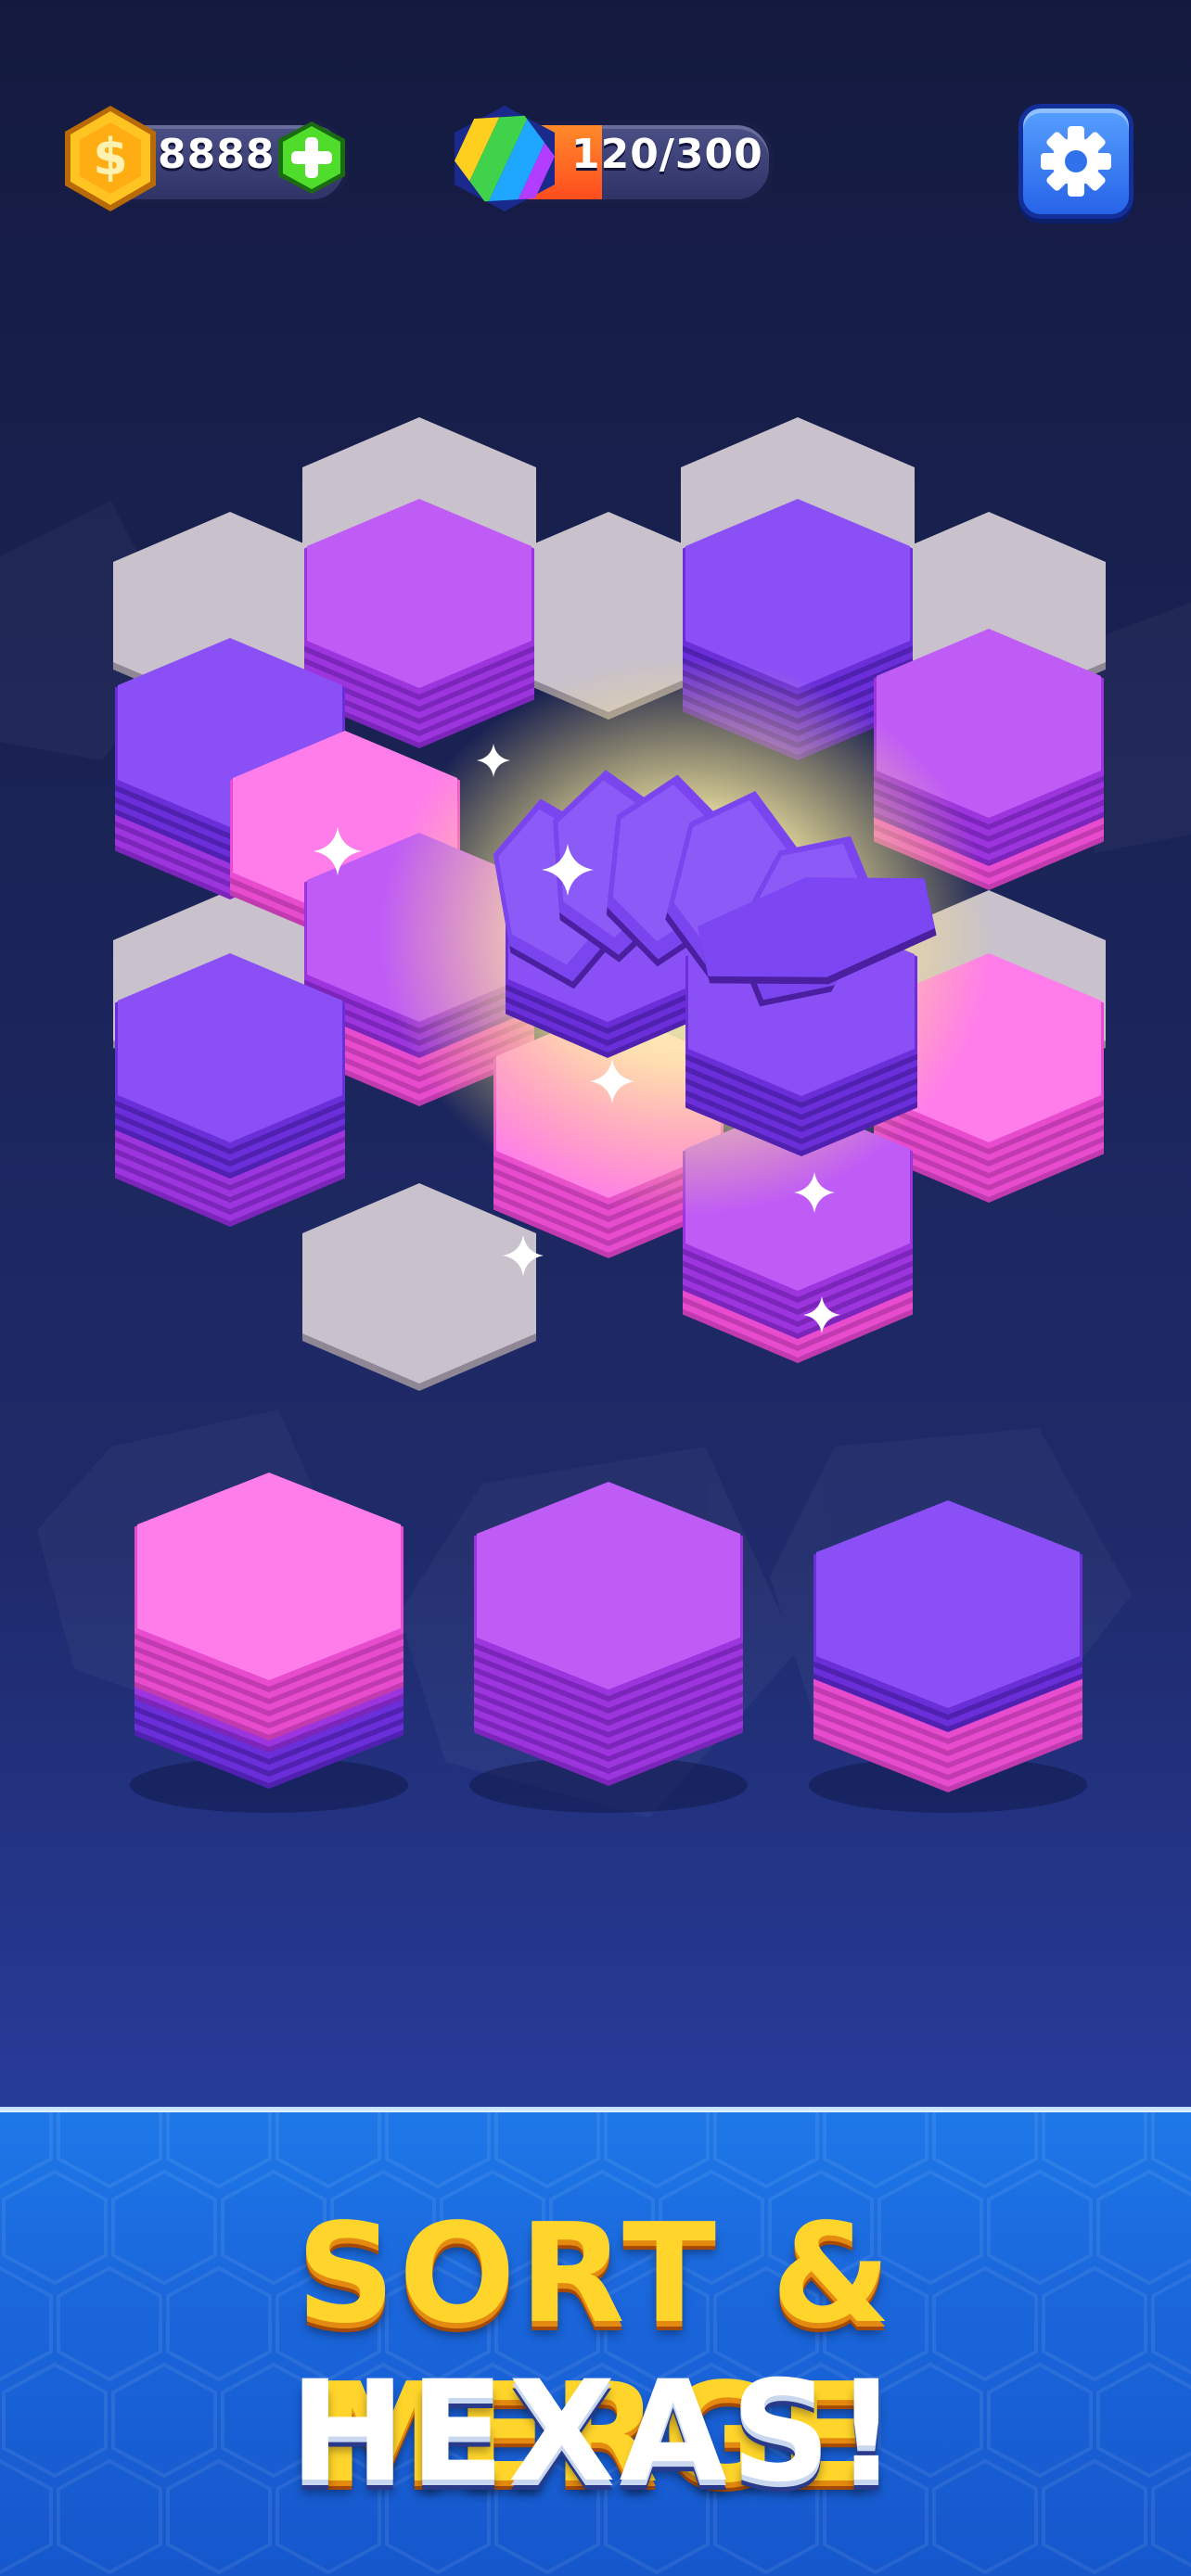 The image size is (1191, 2576). What do you see at coordinates (419, 1287) in the screenshot?
I see `empty-cell` at bounding box center [419, 1287].